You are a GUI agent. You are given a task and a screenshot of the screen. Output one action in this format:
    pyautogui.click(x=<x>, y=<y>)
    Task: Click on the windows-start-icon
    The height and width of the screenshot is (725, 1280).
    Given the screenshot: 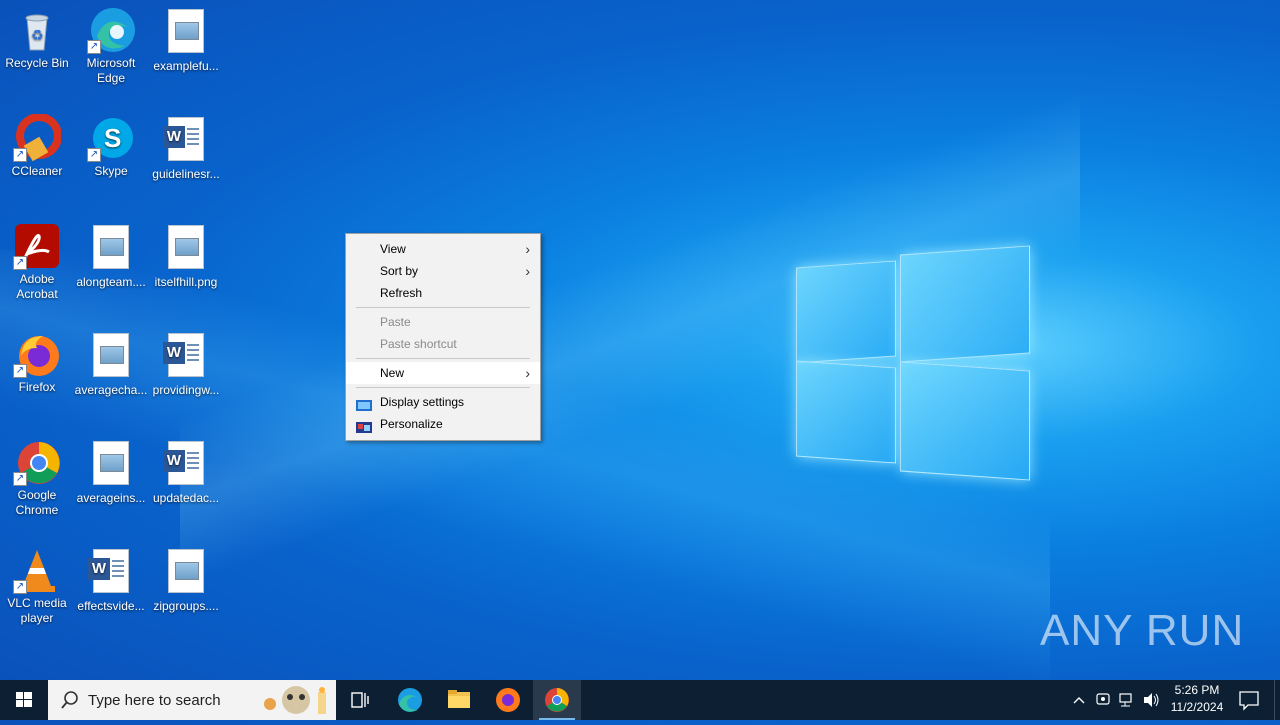 What is the action you would take?
    pyautogui.click(x=24, y=699)
    